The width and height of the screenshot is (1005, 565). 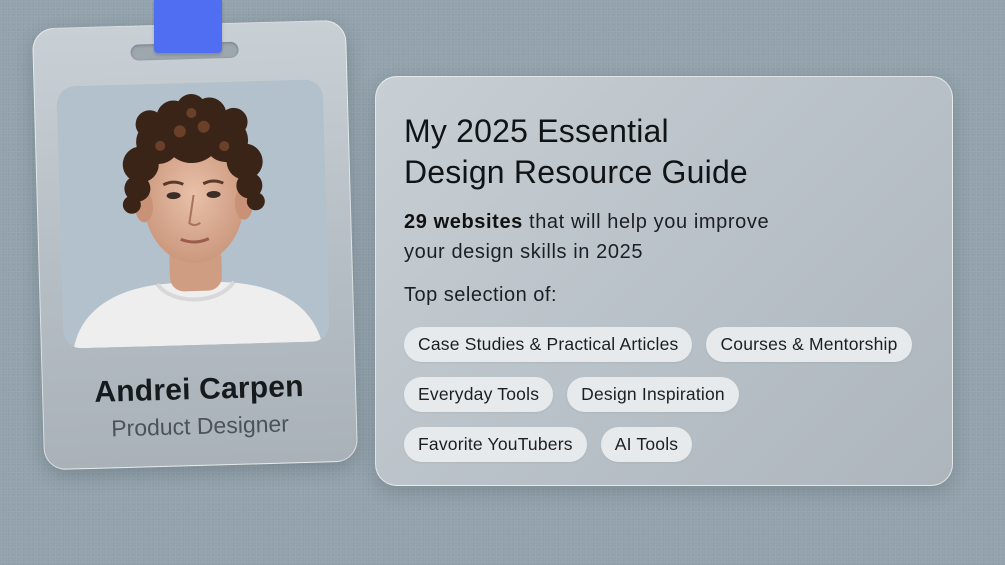 What do you see at coordinates (624, 152) in the screenshot?
I see `page-title: My 2025 Essential Design Resource Guide` at bounding box center [624, 152].